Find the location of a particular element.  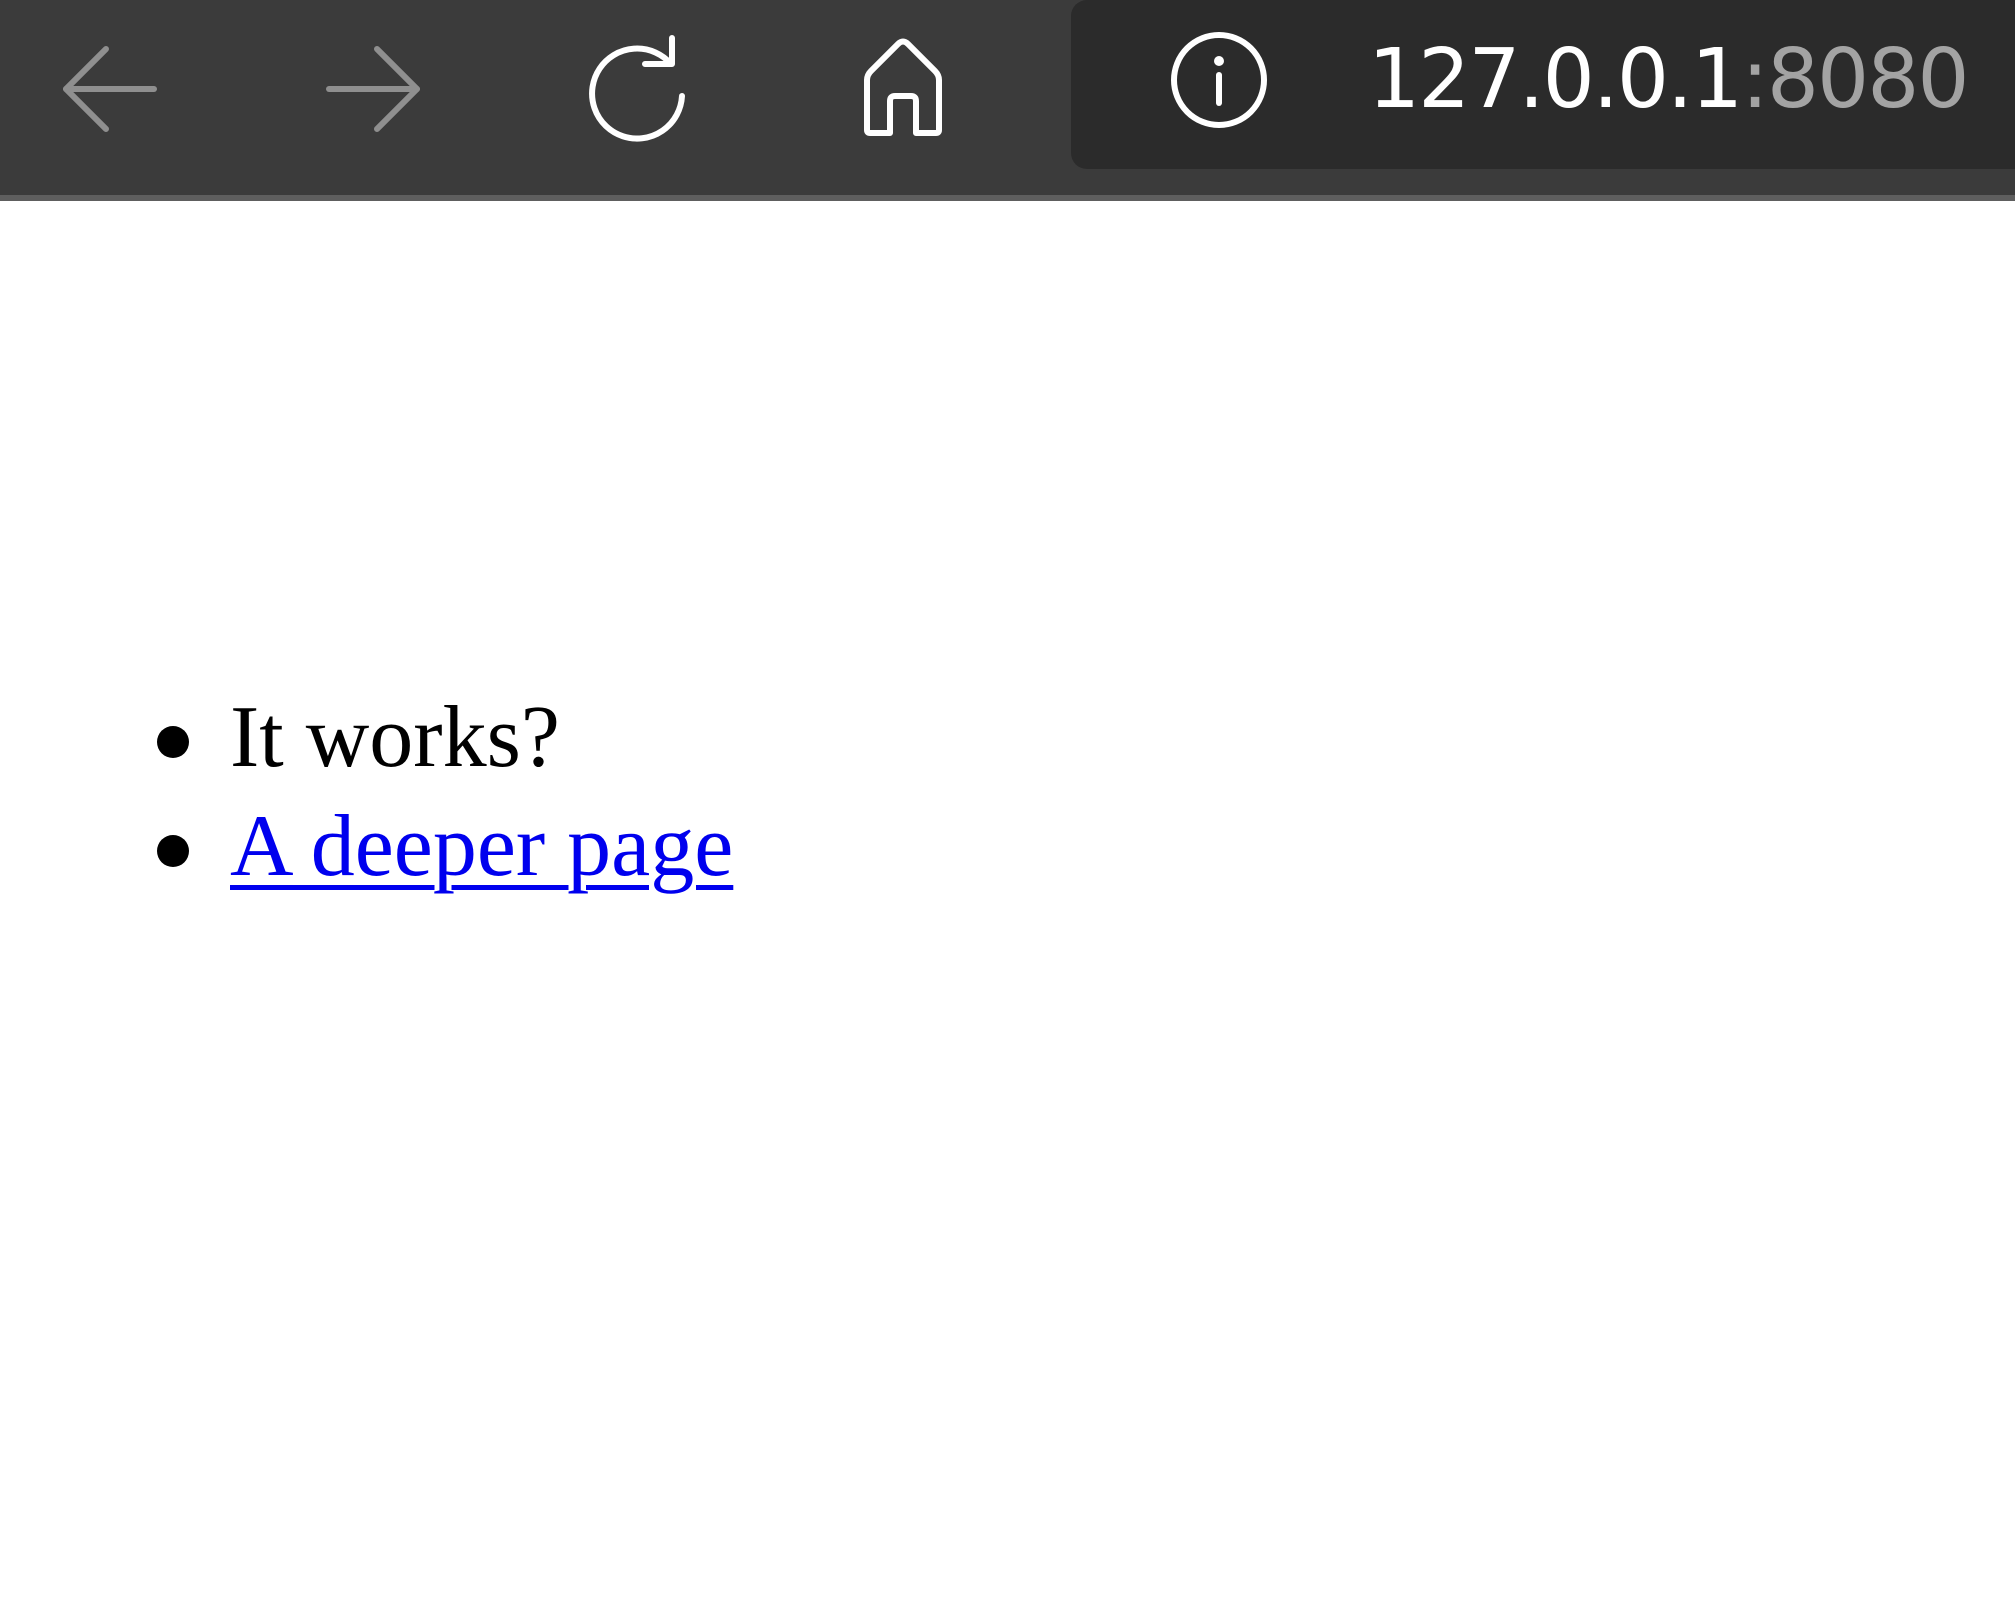

site-info-button is located at coordinates (1219, 80).